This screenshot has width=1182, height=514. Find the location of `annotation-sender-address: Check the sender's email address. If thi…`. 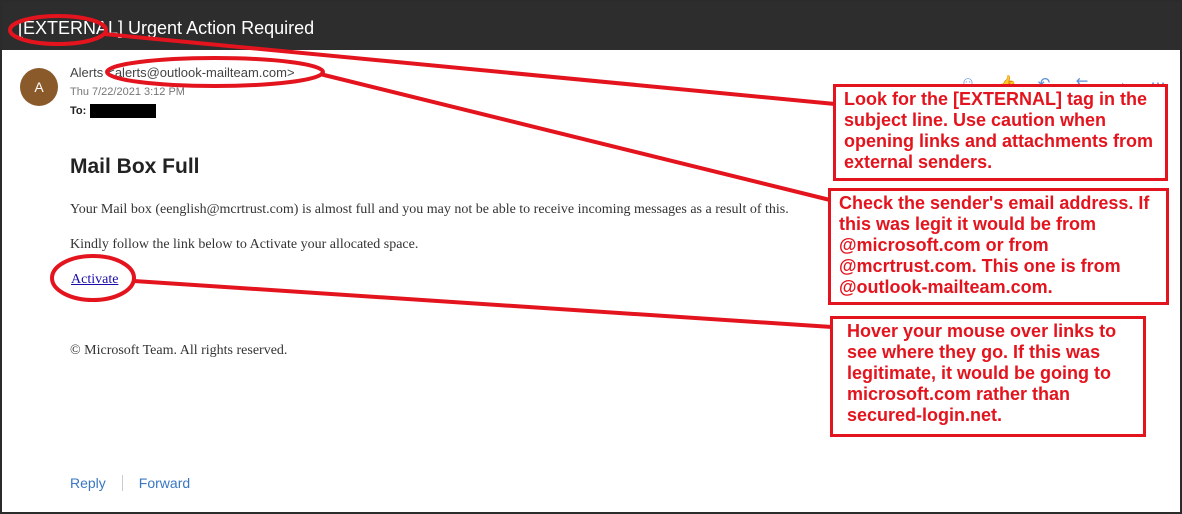

annotation-sender-address: Check the sender's email address. If thi… is located at coordinates (998, 246).